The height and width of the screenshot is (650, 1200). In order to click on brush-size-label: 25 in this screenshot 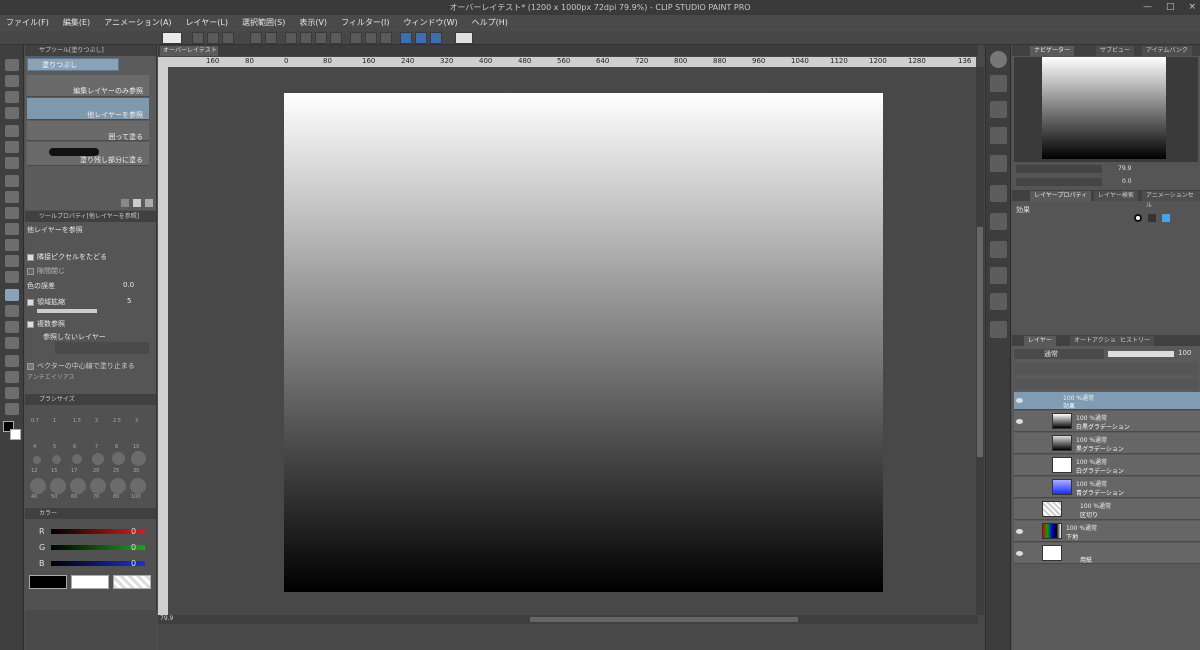, I will do `click(116, 471)`.